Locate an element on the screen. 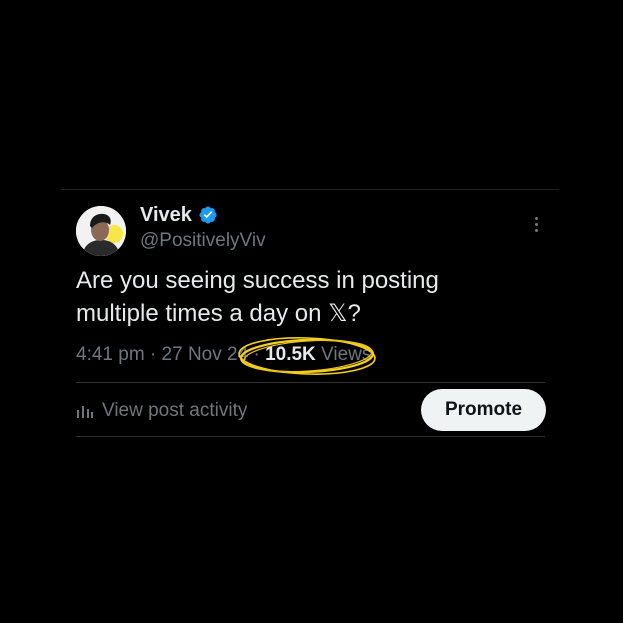  name-row: Vivek is located at coordinates (179, 215).